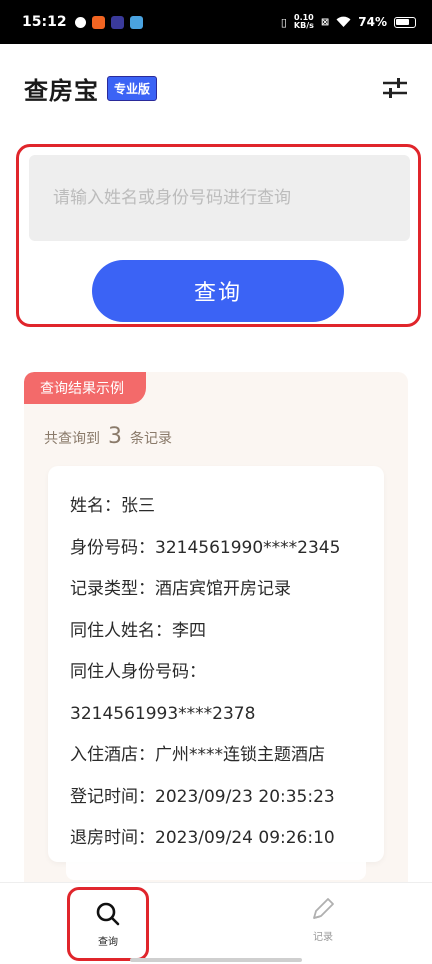  What do you see at coordinates (343, 21) in the screenshot?
I see `wifi-icon` at bounding box center [343, 21].